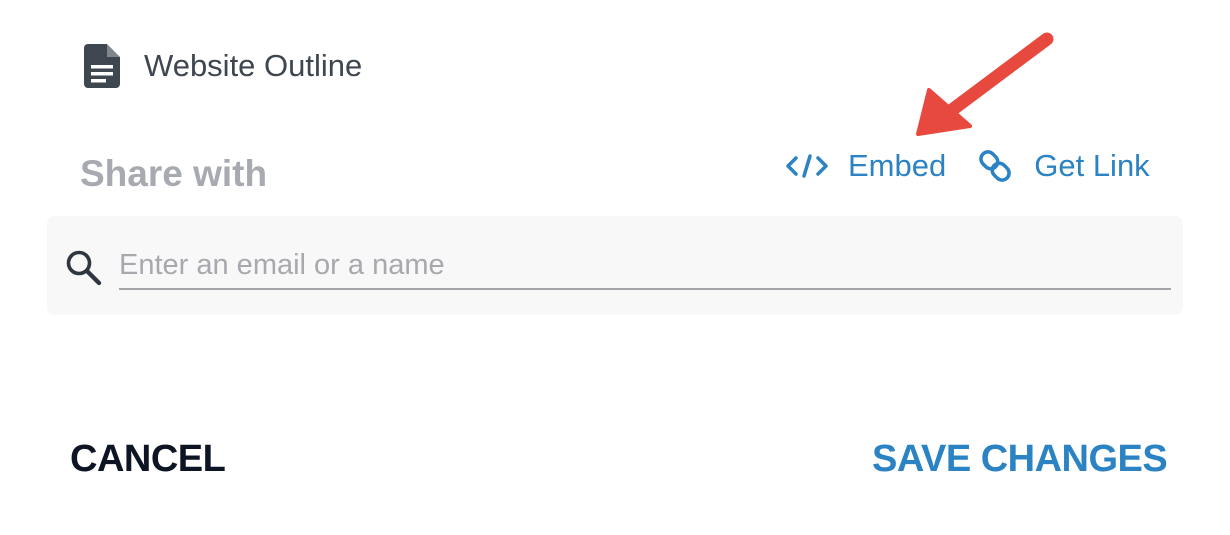  What do you see at coordinates (995, 166) in the screenshot?
I see `link-icon` at bounding box center [995, 166].